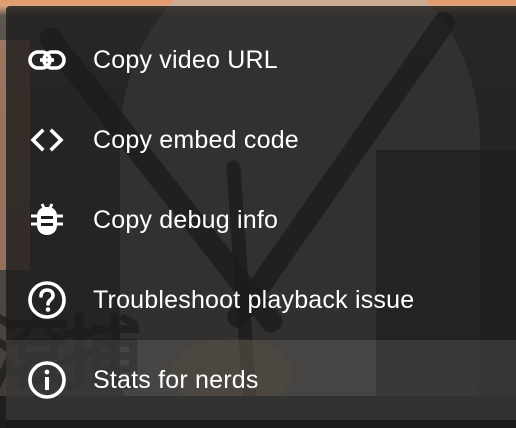  I want to click on link-icon, so click(47, 60).